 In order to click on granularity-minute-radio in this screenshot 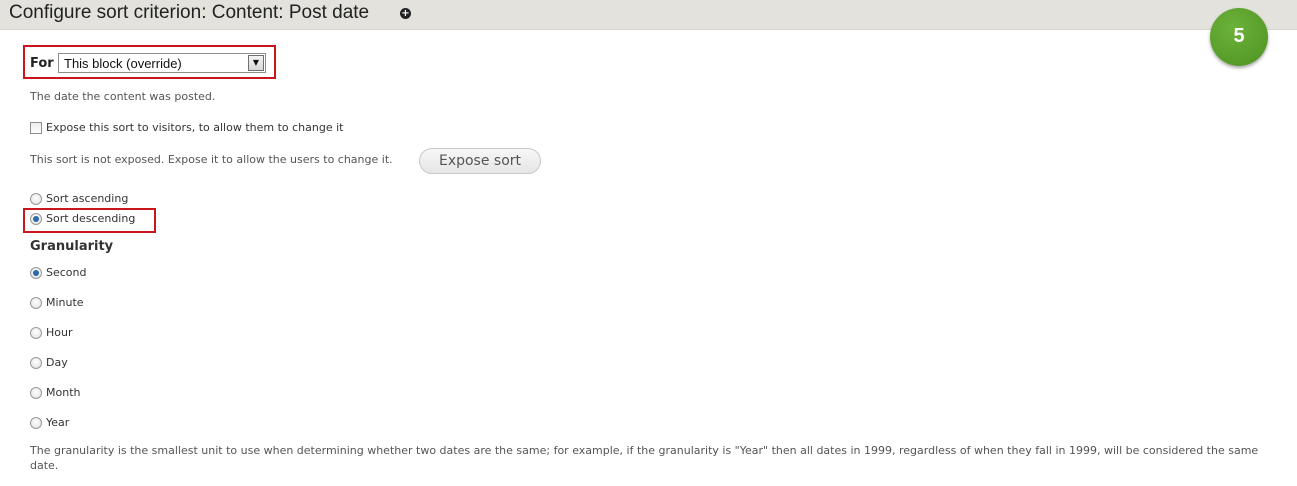, I will do `click(36, 303)`.